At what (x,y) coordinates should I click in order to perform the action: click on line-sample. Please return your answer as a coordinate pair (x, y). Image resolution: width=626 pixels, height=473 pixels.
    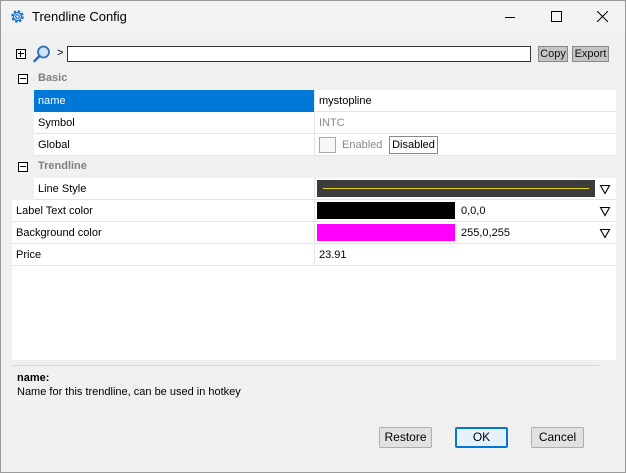
    Looking at the image, I should click on (456, 188).